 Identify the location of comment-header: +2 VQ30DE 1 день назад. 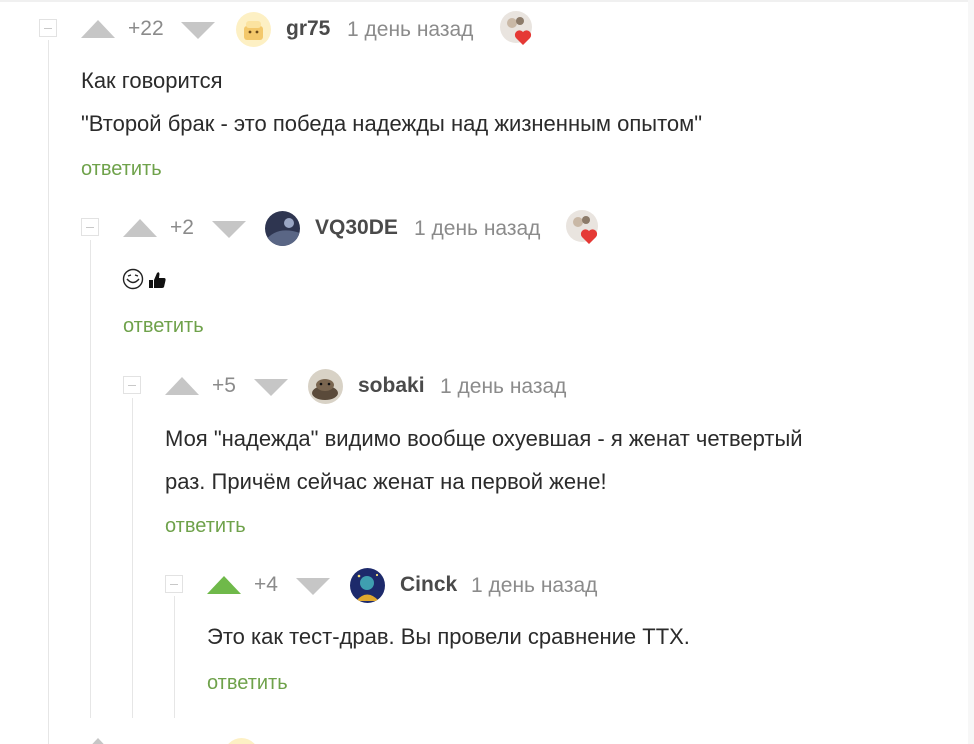
(487, 228).